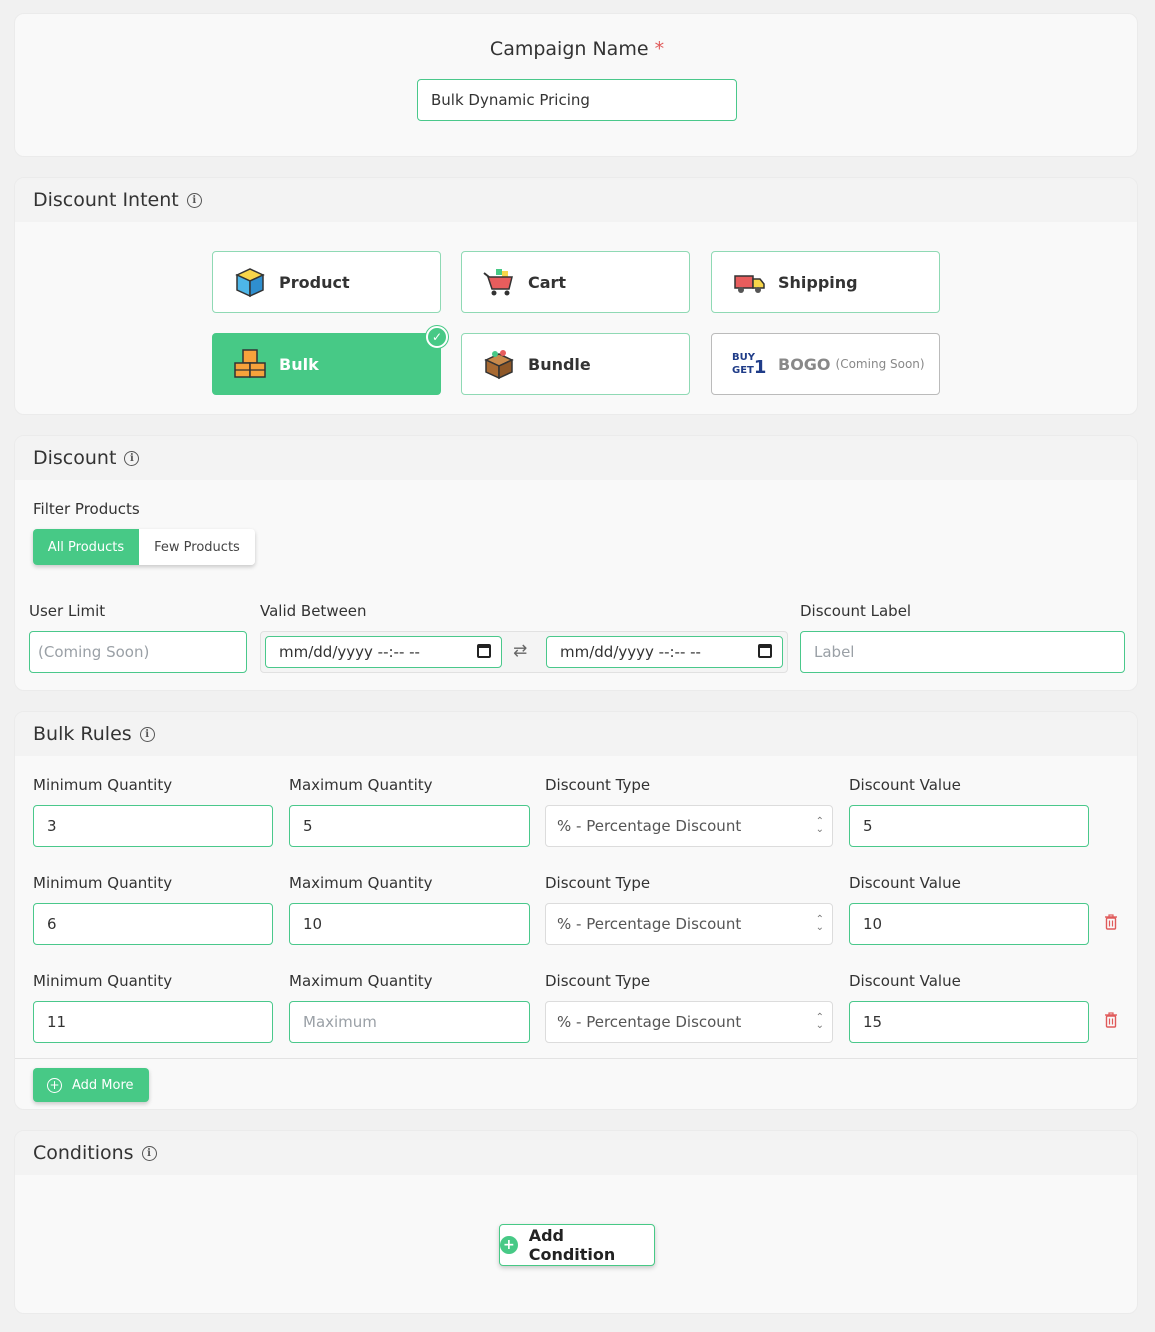 The height and width of the screenshot is (1332, 1155). What do you see at coordinates (409, 826) in the screenshot?
I see `max-qty-input: 5` at bounding box center [409, 826].